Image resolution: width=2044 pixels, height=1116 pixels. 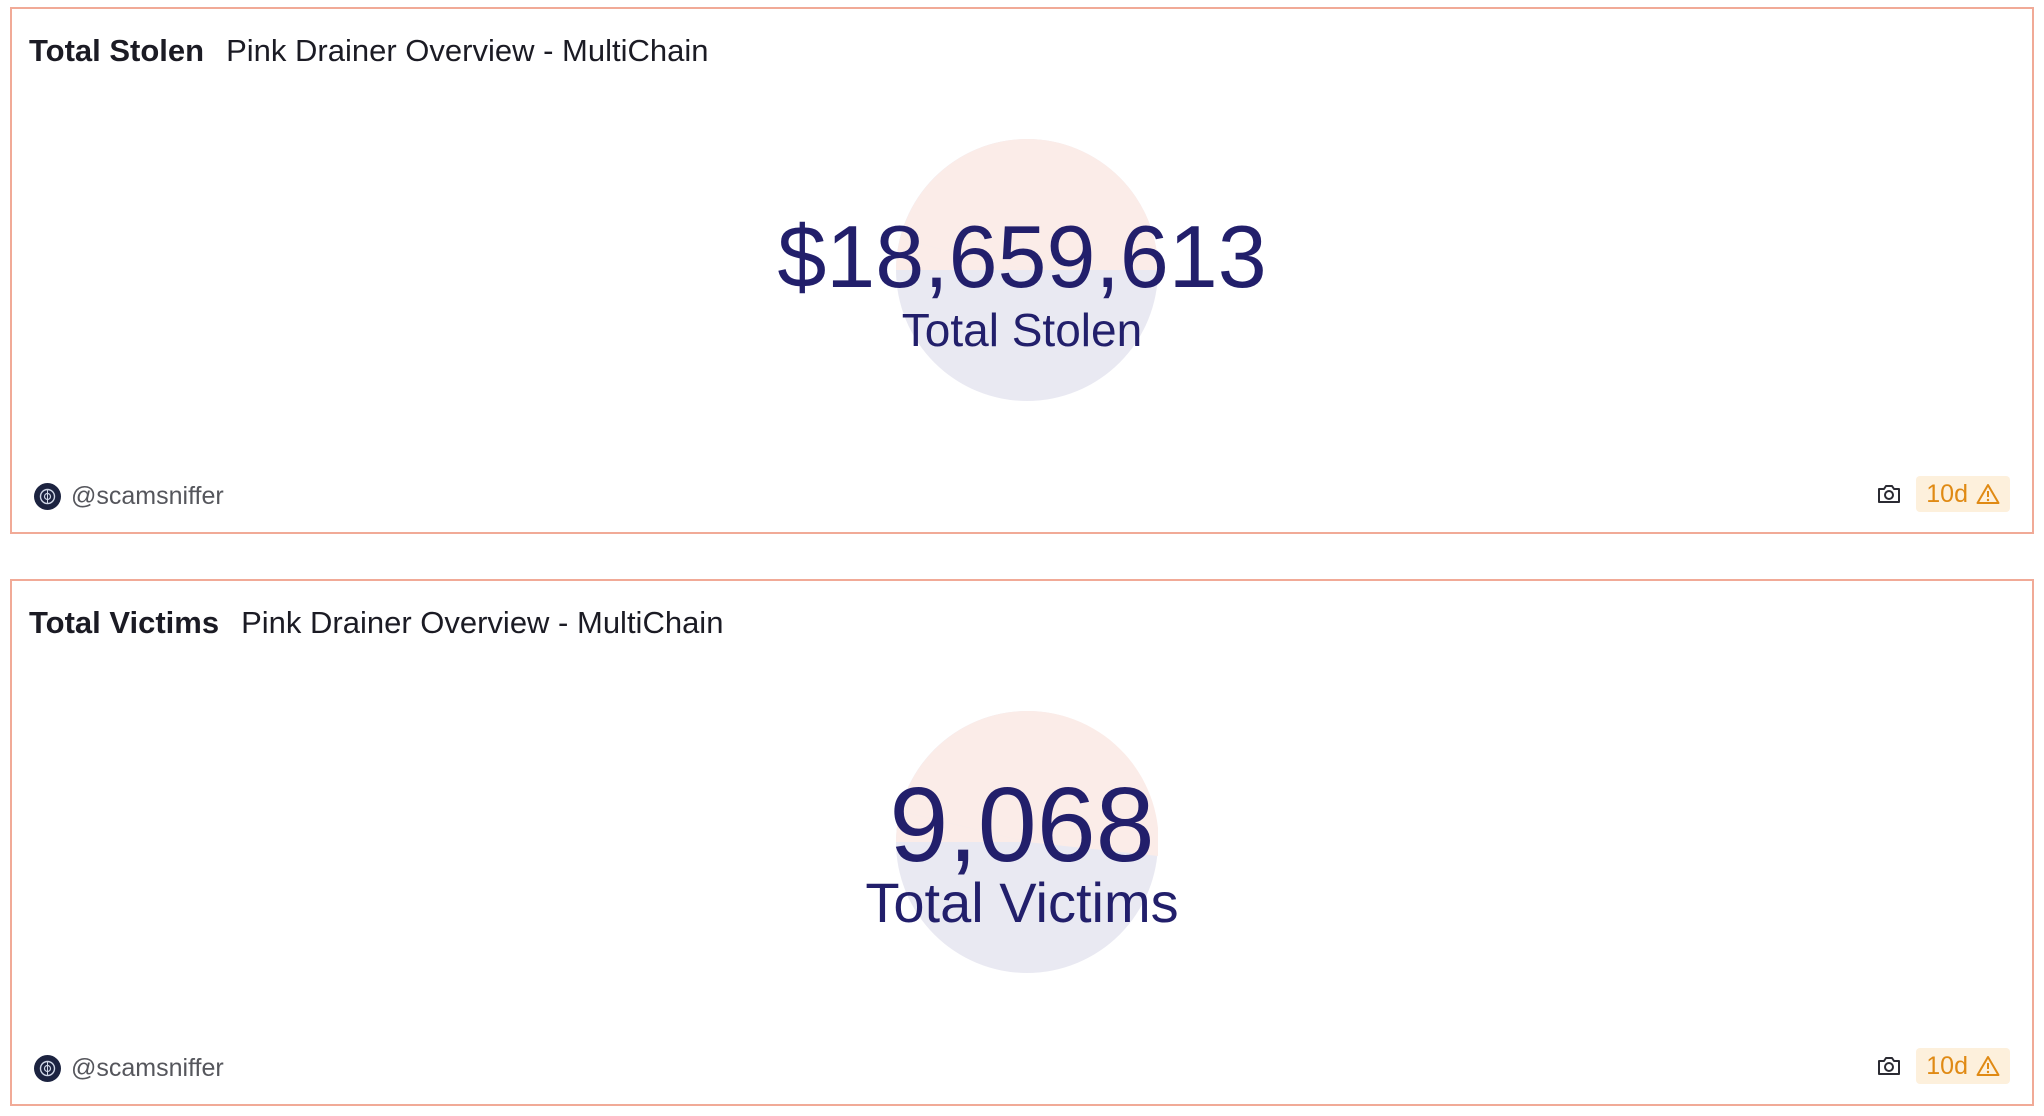 I want to click on counter-value: 9,068, so click(x=1022, y=825).